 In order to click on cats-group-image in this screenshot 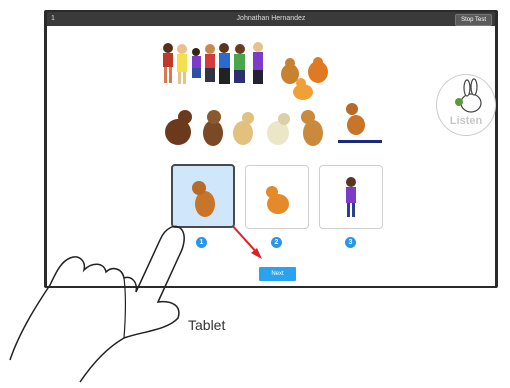, I will do `click(304, 78)`.